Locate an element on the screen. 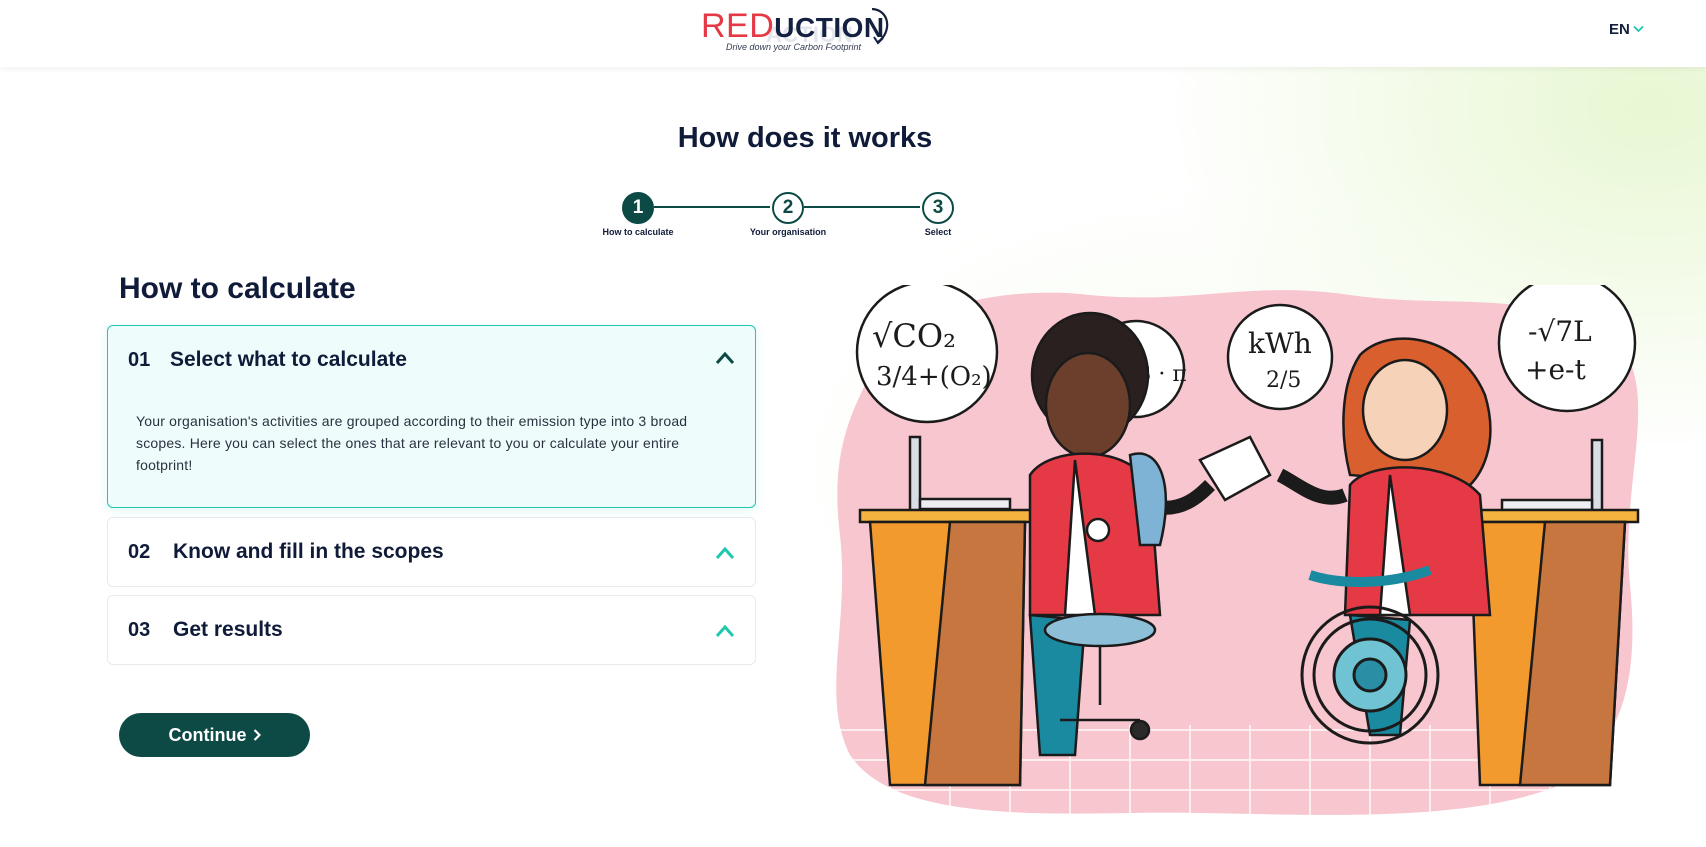 The height and width of the screenshot is (847, 1706). accordion-header: 03 Get results is located at coordinates (431, 630).